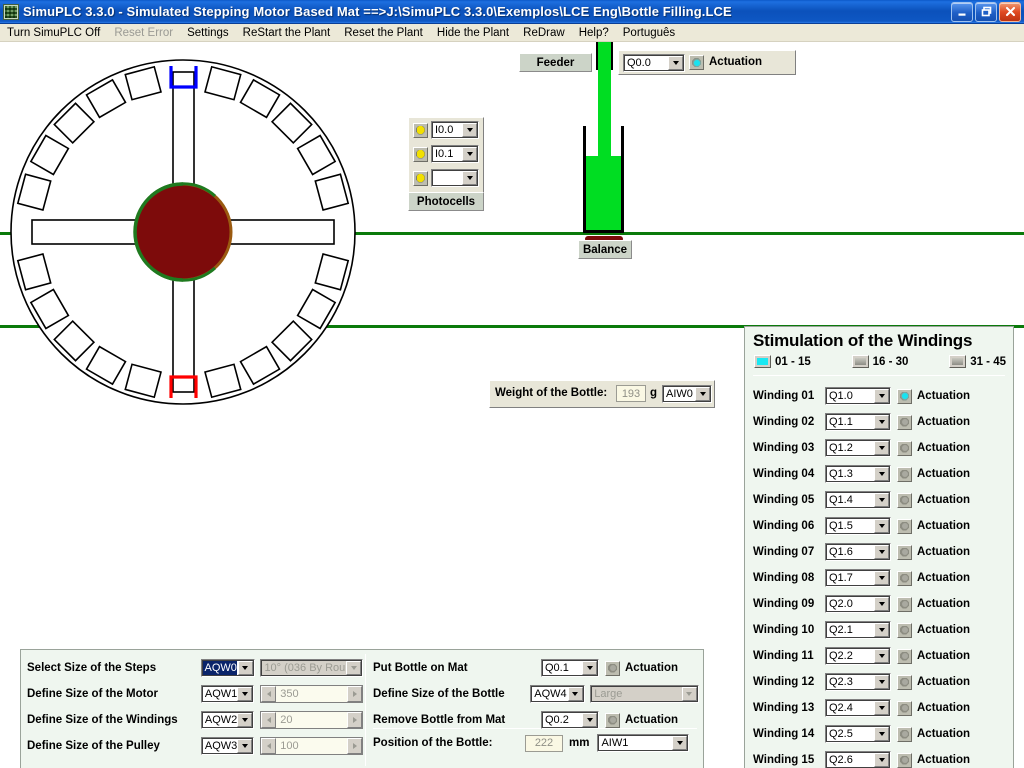 The width and height of the screenshot is (1024, 768). Describe the element at coordinates (287, 33) in the screenshot. I see `menu-item-restart-the-plant: ReStart the Plant` at that location.